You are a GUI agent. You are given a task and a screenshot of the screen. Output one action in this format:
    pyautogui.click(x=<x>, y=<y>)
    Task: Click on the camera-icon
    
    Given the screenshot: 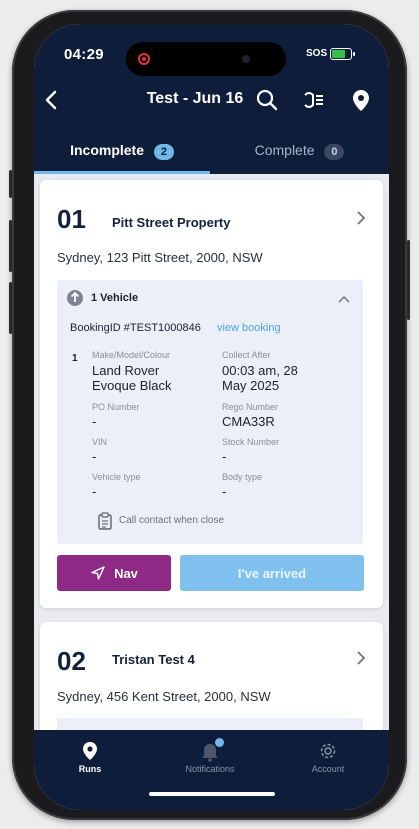 What is the action you would take?
    pyautogui.click(x=246, y=59)
    